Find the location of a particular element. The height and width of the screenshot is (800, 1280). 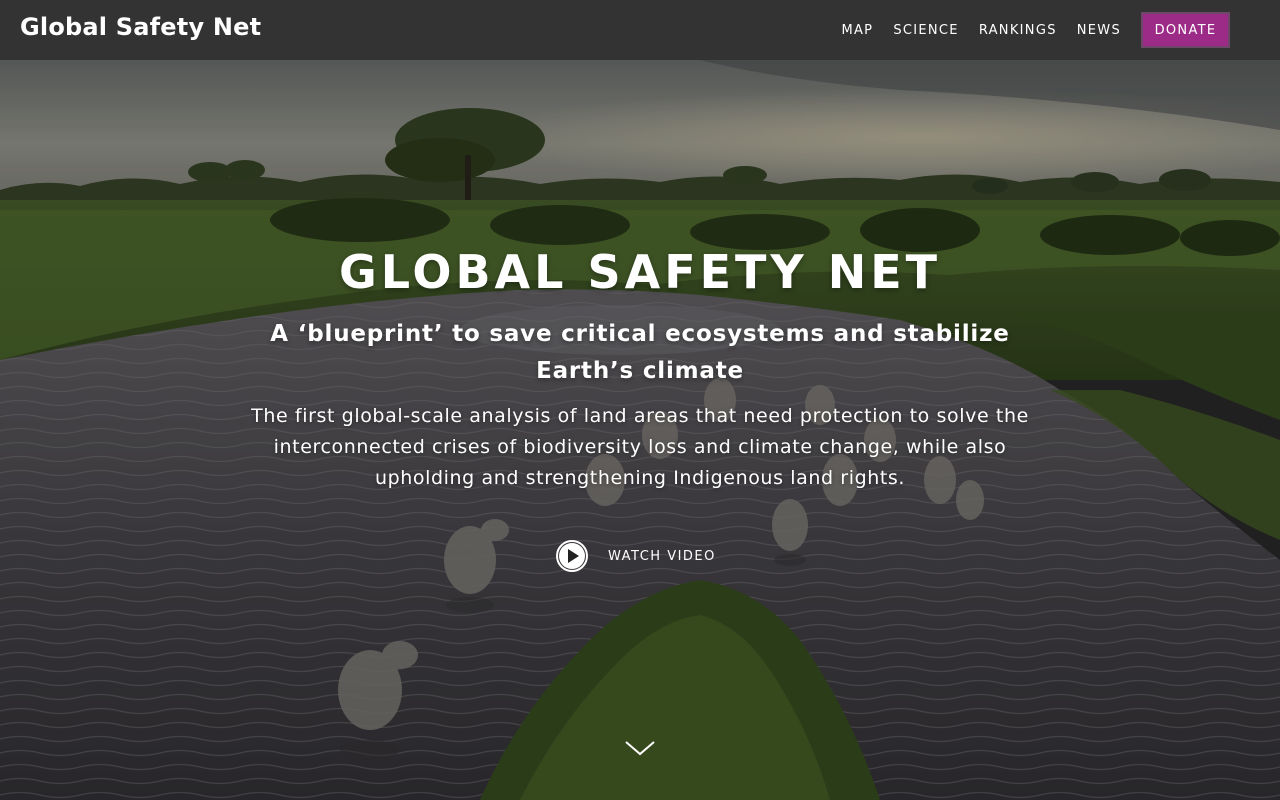

watch-video-button: WATCH VIDEO is located at coordinates (636, 556).